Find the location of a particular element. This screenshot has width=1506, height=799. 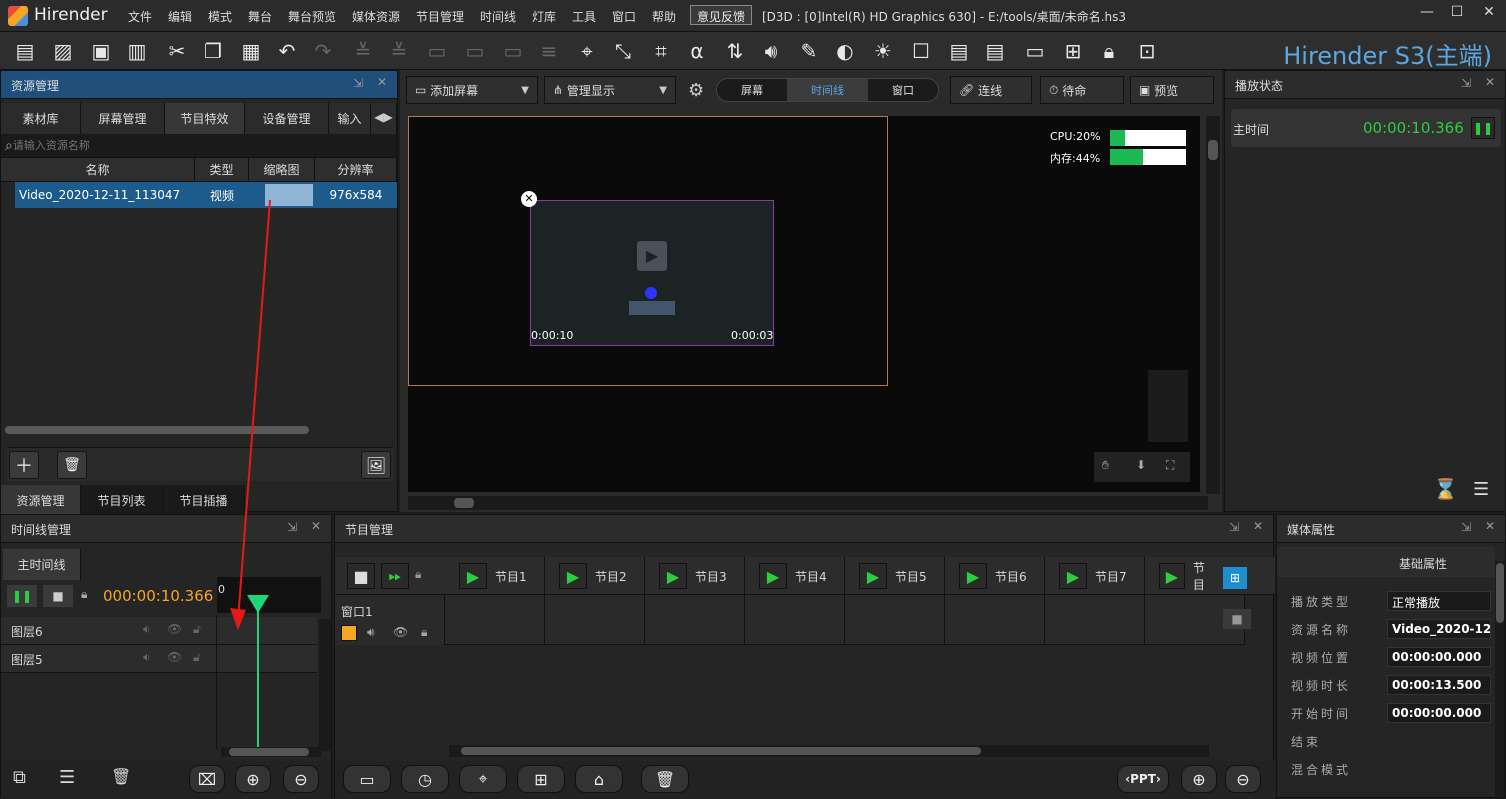

feedback-button: 意见反馈 is located at coordinates (721, 15).